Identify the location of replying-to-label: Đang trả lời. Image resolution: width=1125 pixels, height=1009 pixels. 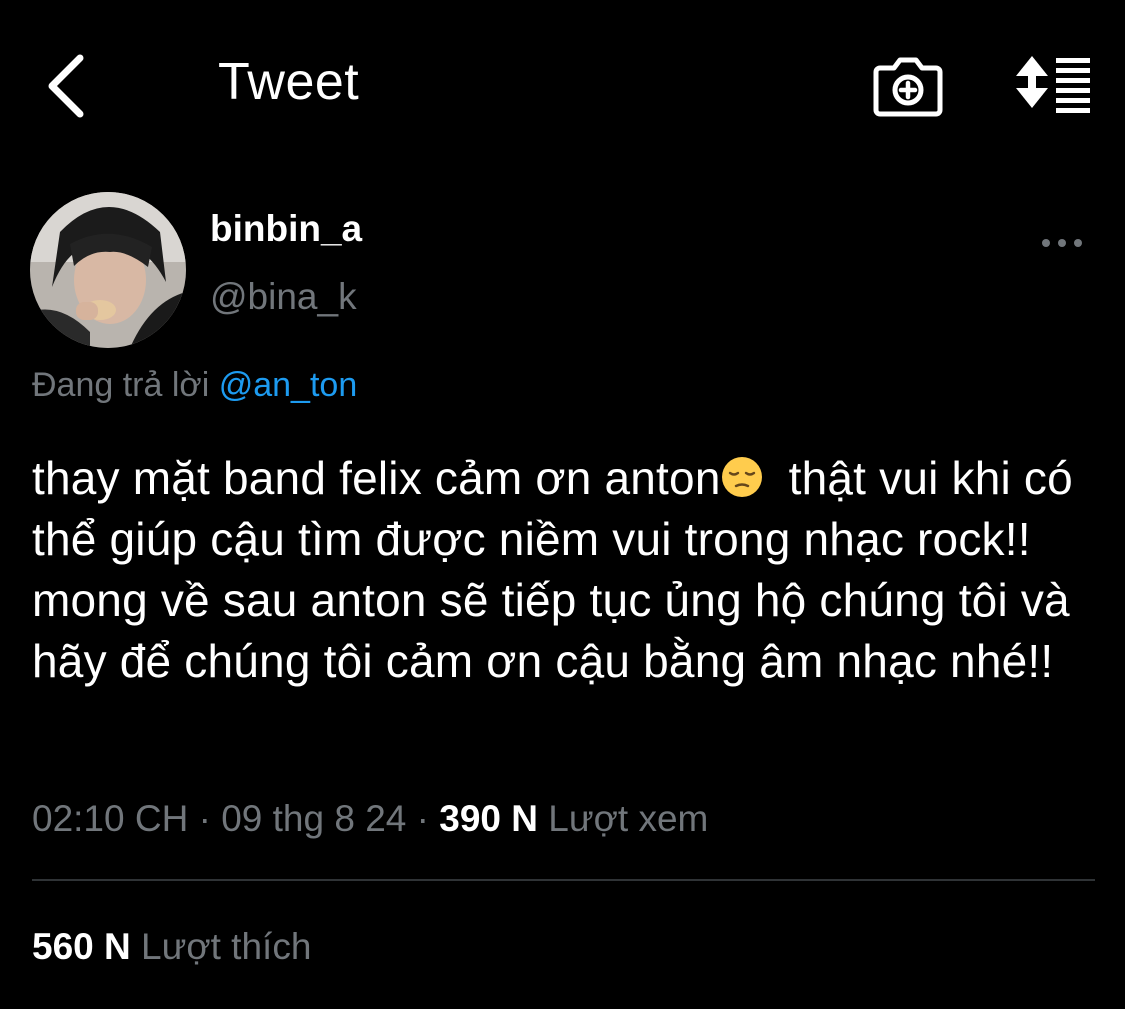
(121, 385).